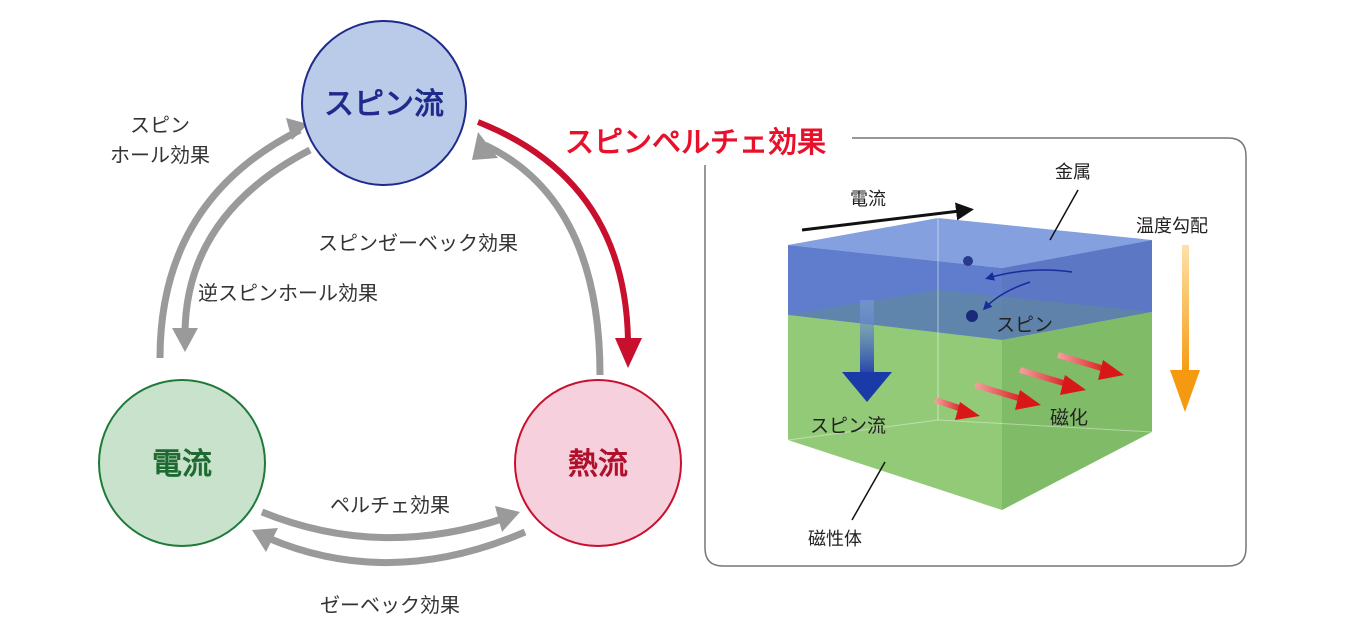  Describe the element at coordinates (867, 339) in the screenshot. I see `spin-current-arrow` at that location.